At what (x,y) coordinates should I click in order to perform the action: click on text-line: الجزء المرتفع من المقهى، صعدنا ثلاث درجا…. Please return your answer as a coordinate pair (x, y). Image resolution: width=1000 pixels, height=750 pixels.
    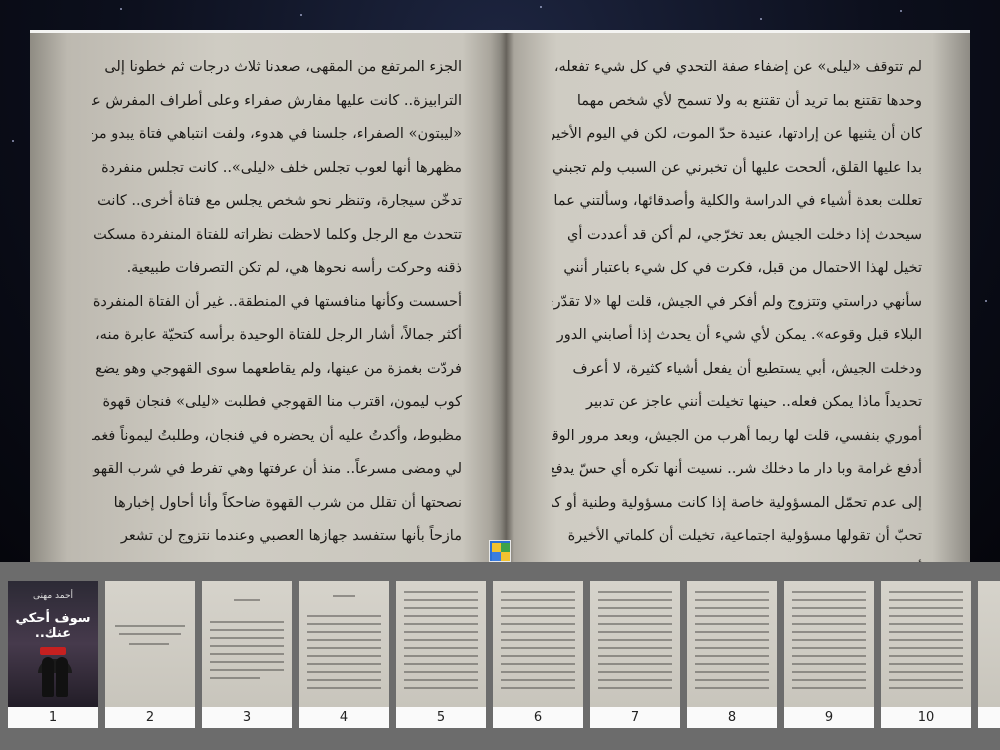
    Looking at the image, I should click on (283, 67).